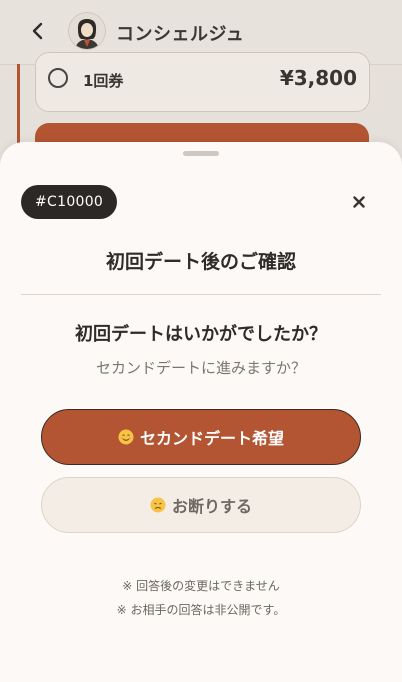  I want to click on divider, so click(201, 294).